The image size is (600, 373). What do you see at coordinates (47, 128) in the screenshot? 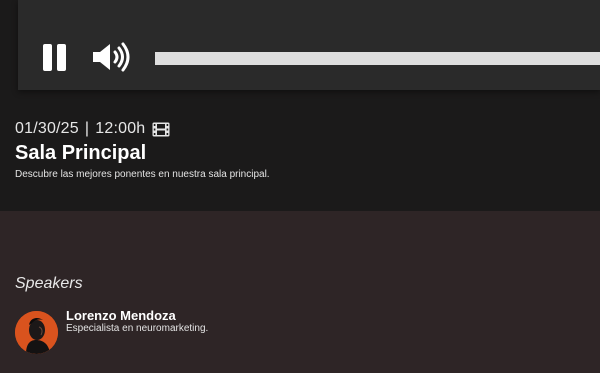
I see `event-date: 01/30/25` at bounding box center [47, 128].